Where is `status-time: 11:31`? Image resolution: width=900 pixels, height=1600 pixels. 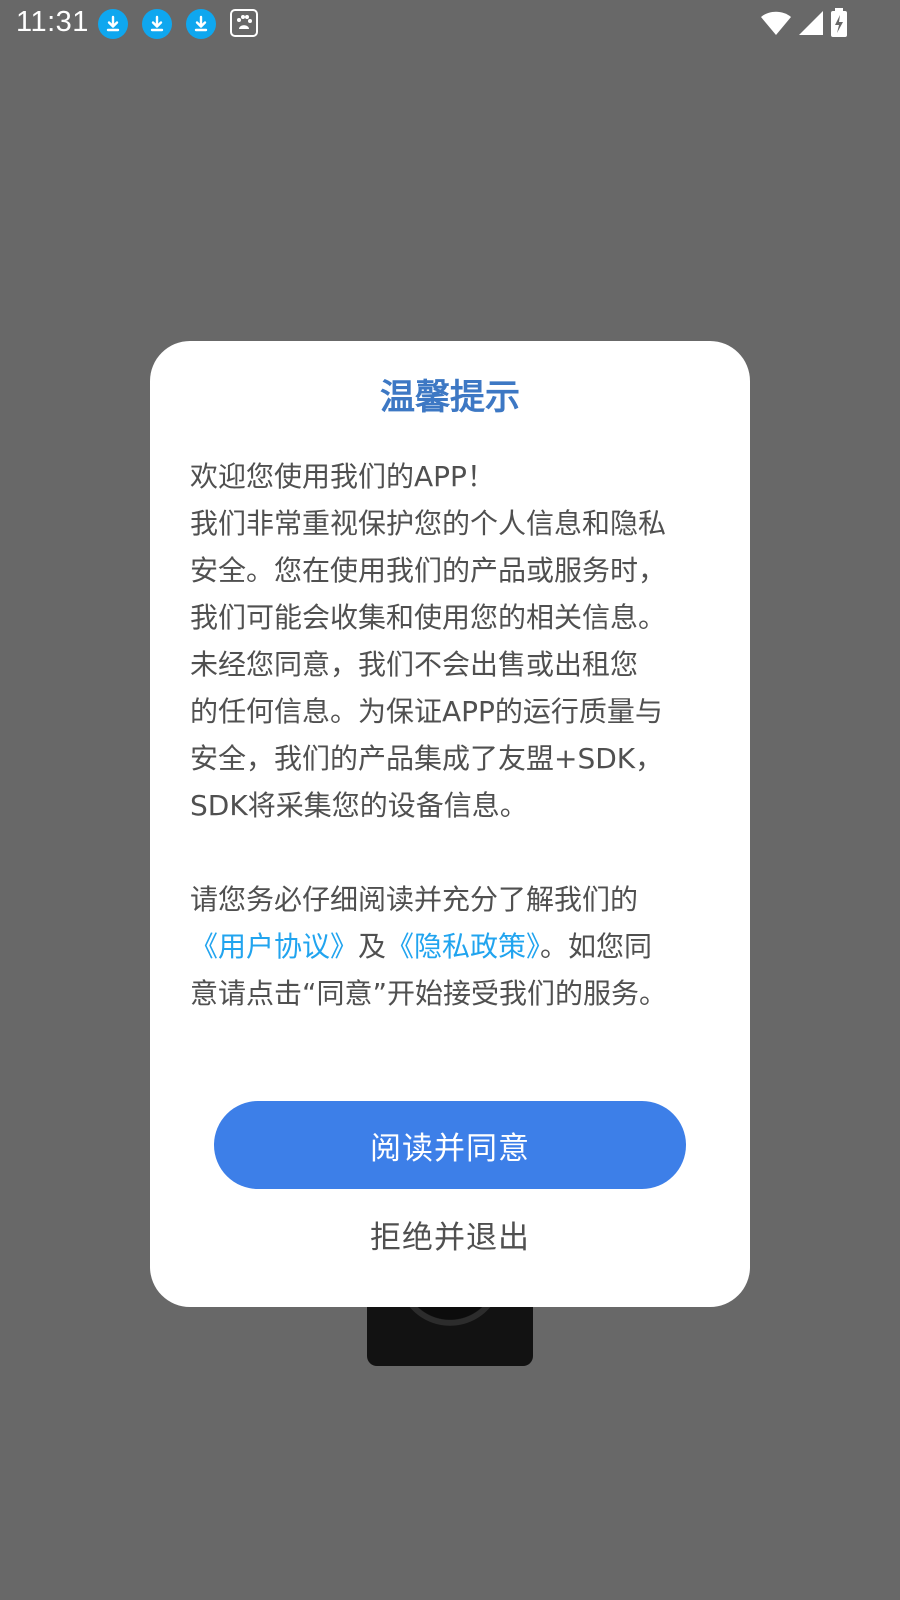
status-time: 11:31 is located at coordinates (52, 22).